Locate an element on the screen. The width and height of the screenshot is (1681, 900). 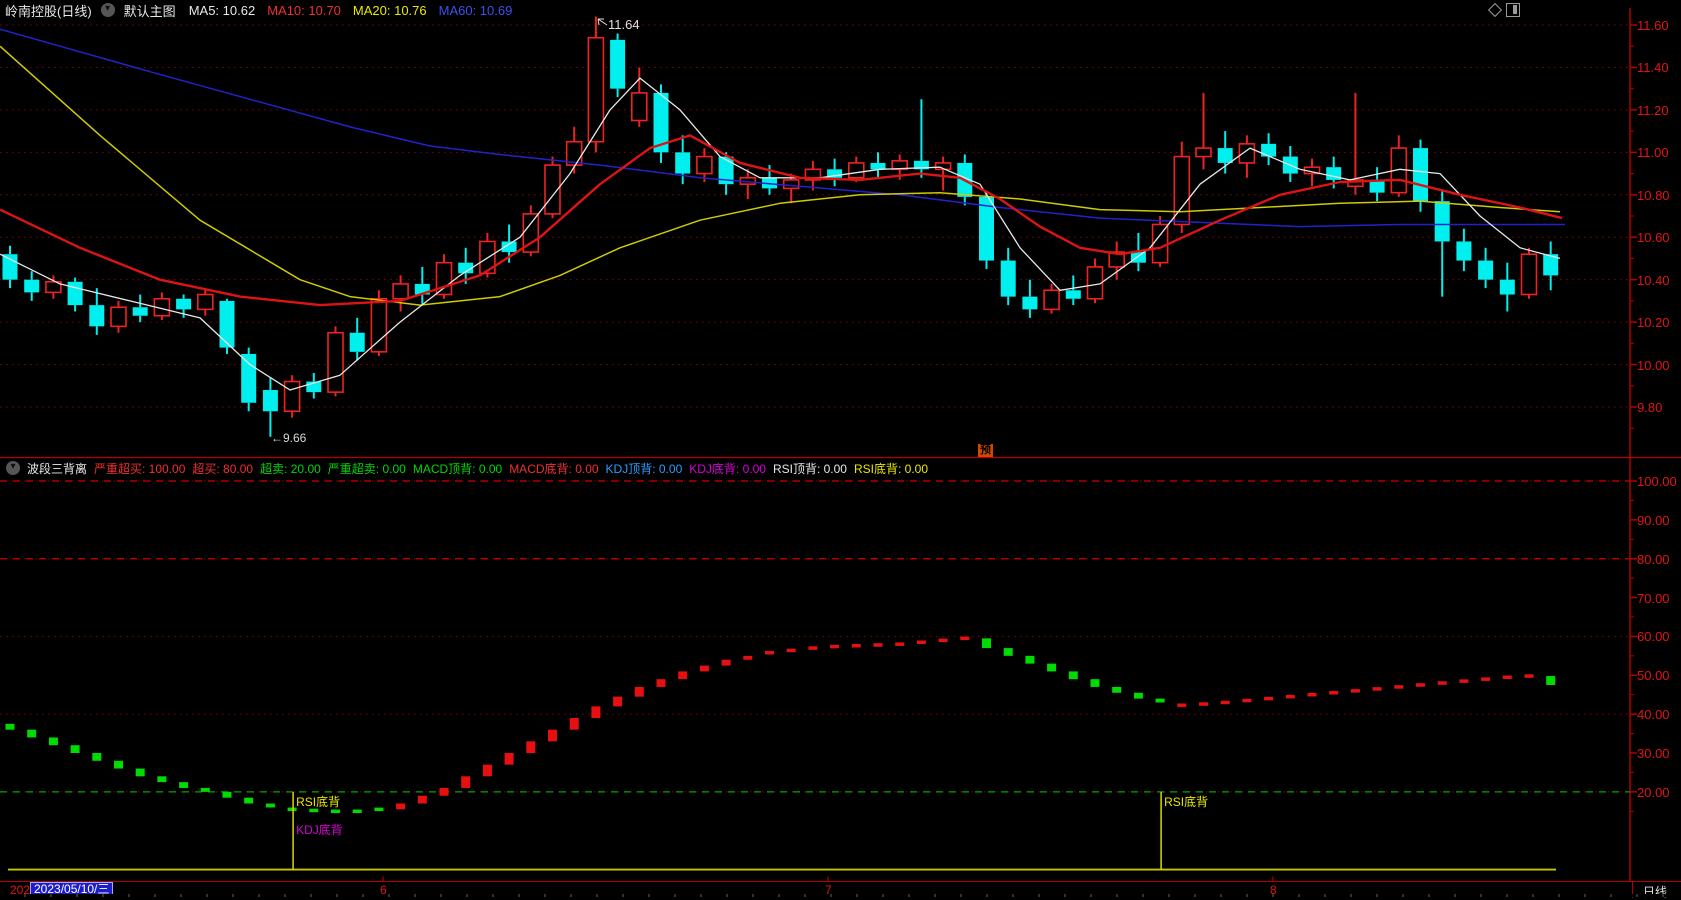
preset-label: 默认主图 is located at coordinates (150, 10).